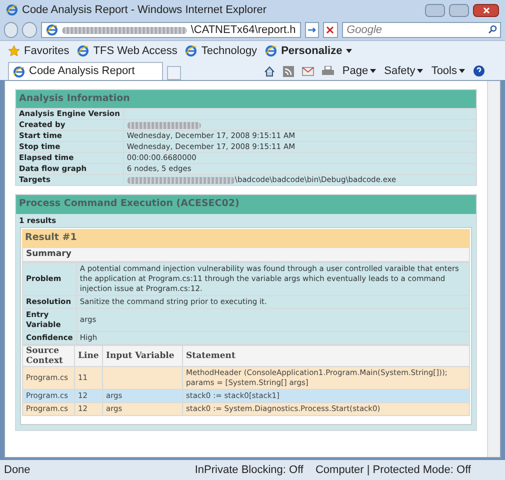 This screenshot has width=505, height=480. I want to click on stop-button, so click(330, 30).